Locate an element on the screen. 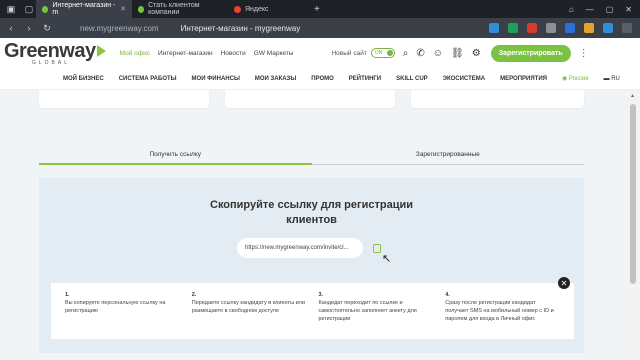 The width and height of the screenshot is (640, 360). panel-title-line2: клиентов is located at coordinates (311, 220).